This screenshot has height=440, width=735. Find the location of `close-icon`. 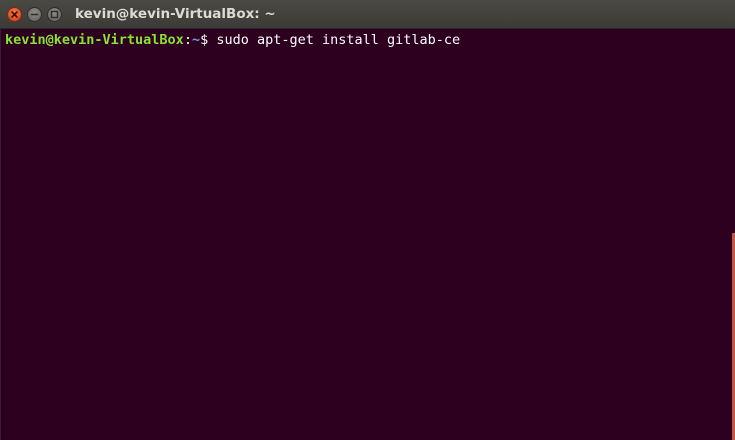

close-icon is located at coordinates (14, 14).